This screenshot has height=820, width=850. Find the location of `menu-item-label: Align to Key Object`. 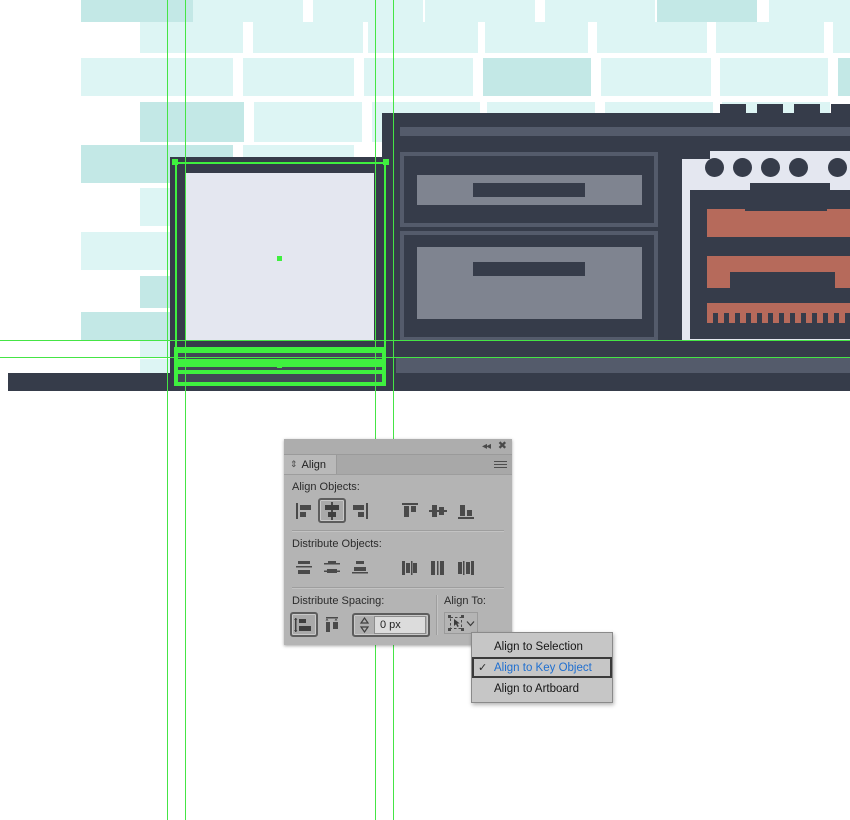

menu-item-label: Align to Key Object is located at coordinates (543, 667).